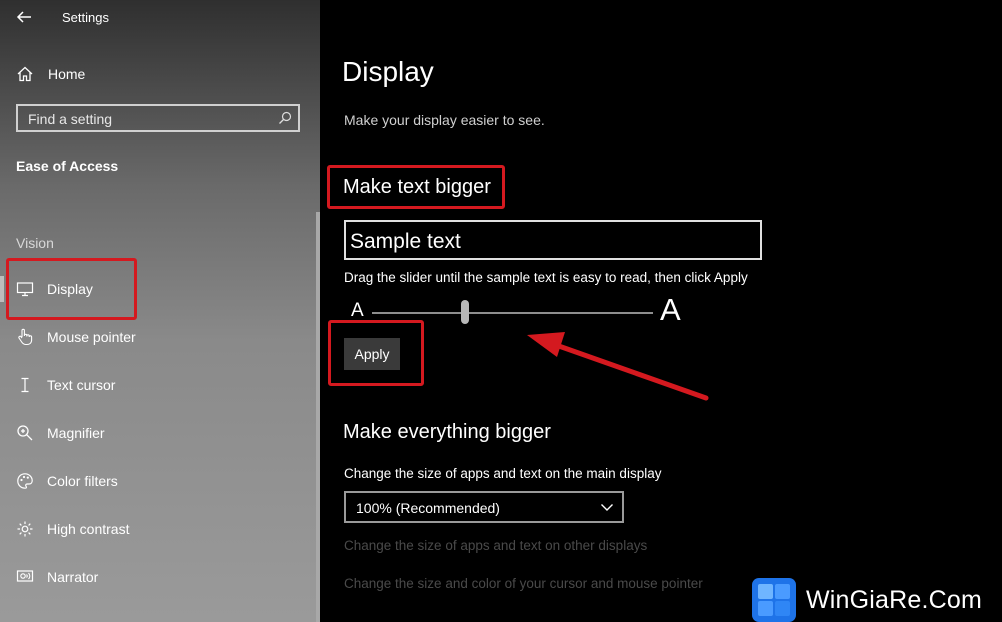 This screenshot has height=622, width=1002. What do you see at coordinates (161, 289) in the screenshot?
I see `sidebar-item-display: Display` at bounding box center [161, 289].